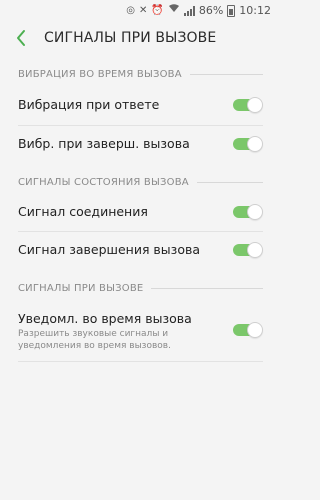  What do you see at coordinates (157, 10) in the screenshot?
I see `alarm-icon: ⏰` at bounding box center [157, 10].